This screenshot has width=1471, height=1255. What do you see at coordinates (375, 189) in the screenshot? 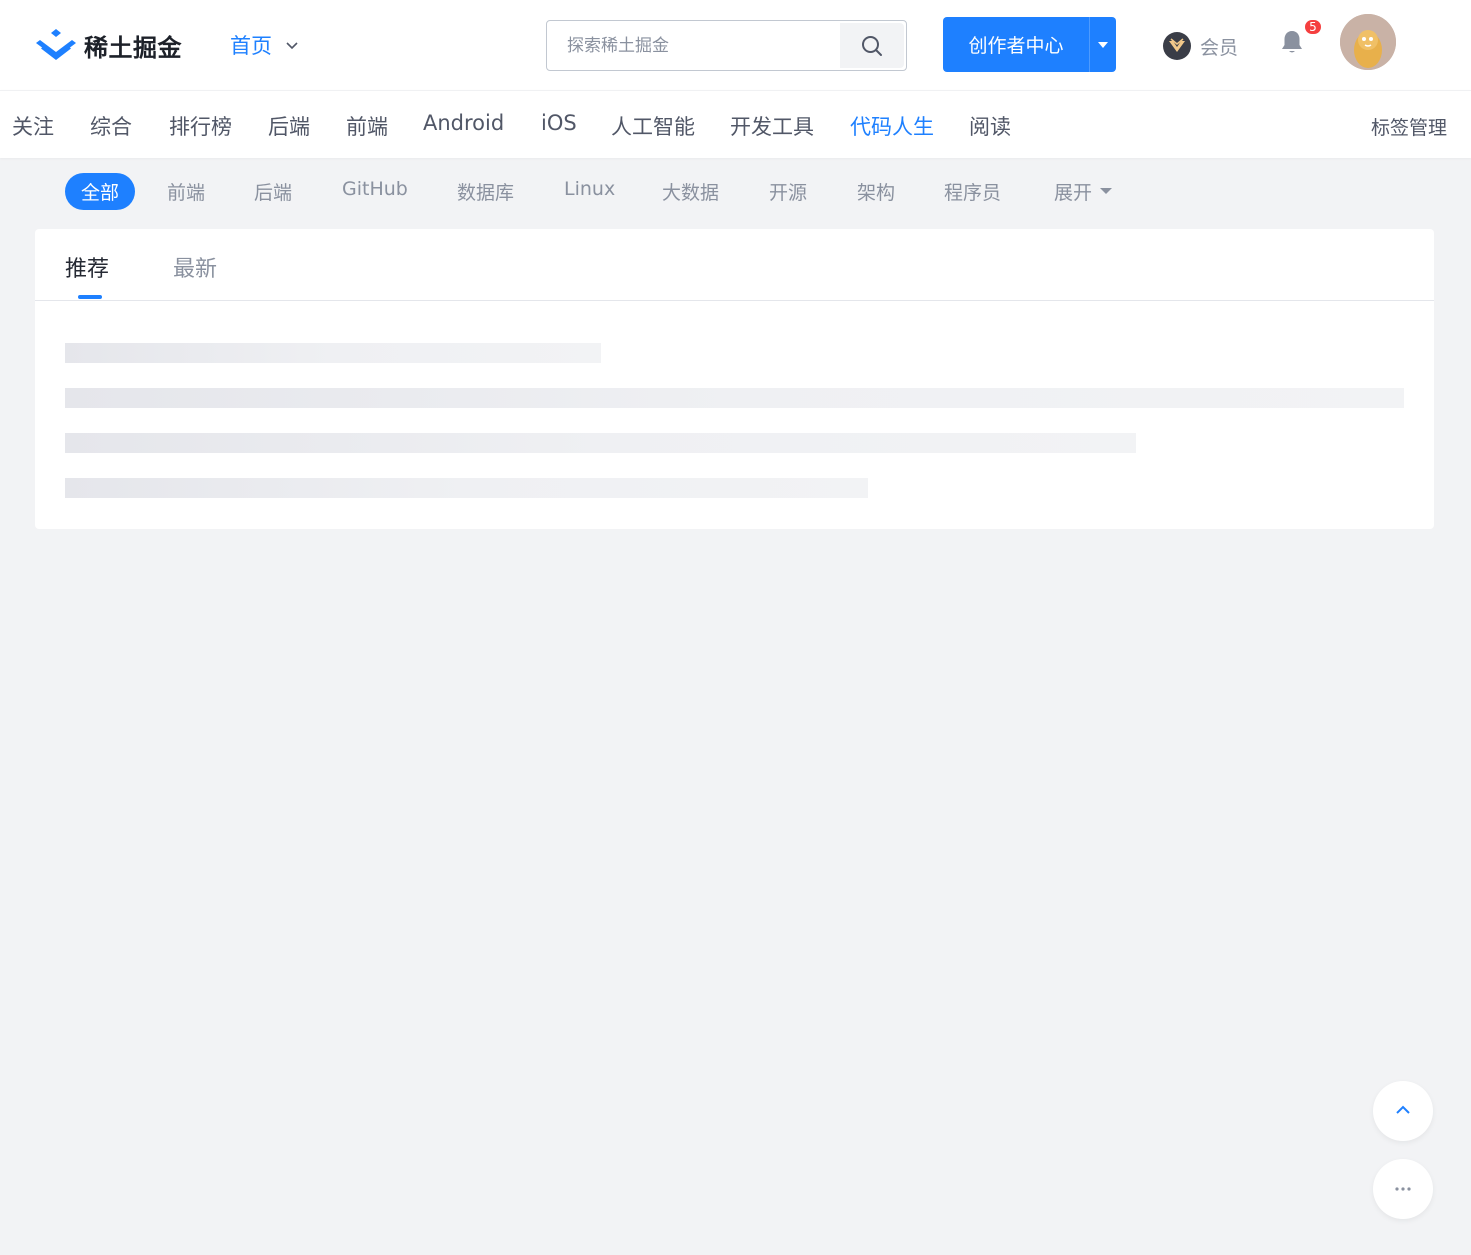
I see `subtag-github: GitHub` at bounding box center [375, 189].